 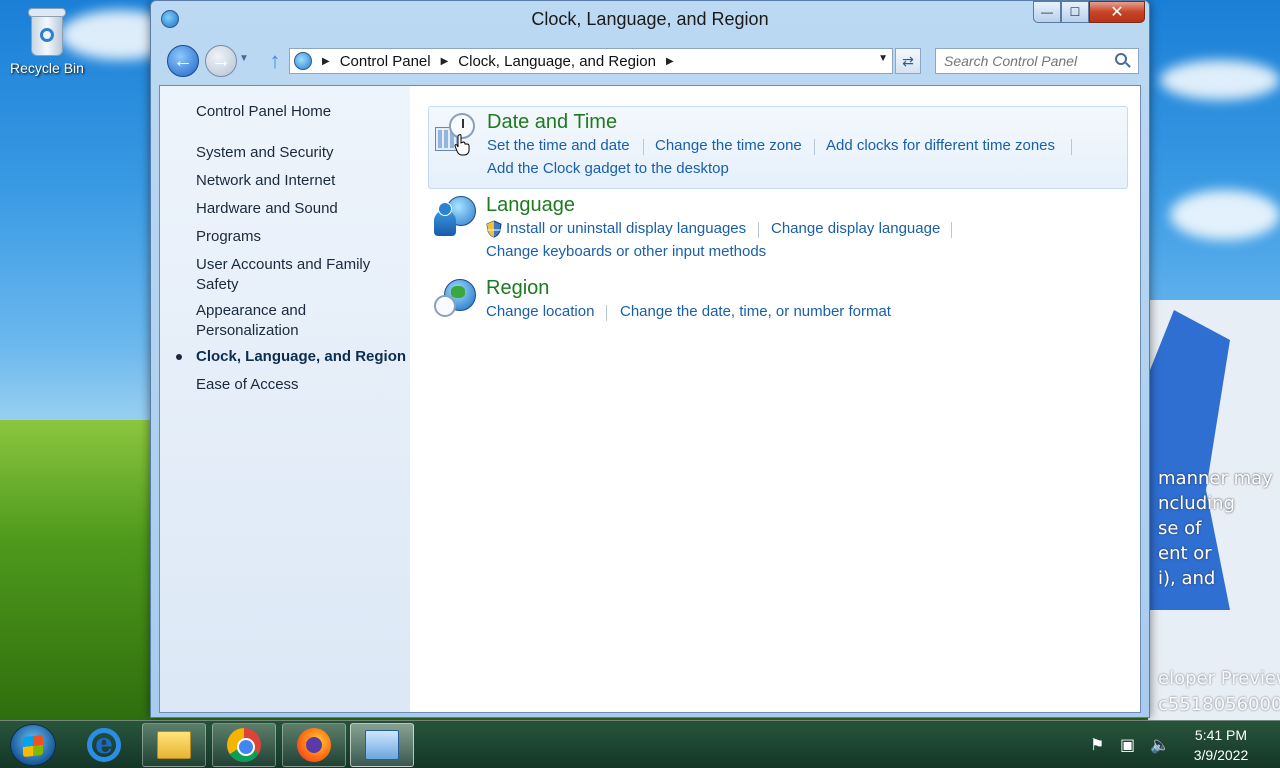 I want to click on link-change-date-time-format: Change the date, time, or number format, so click(x=755, y=311).